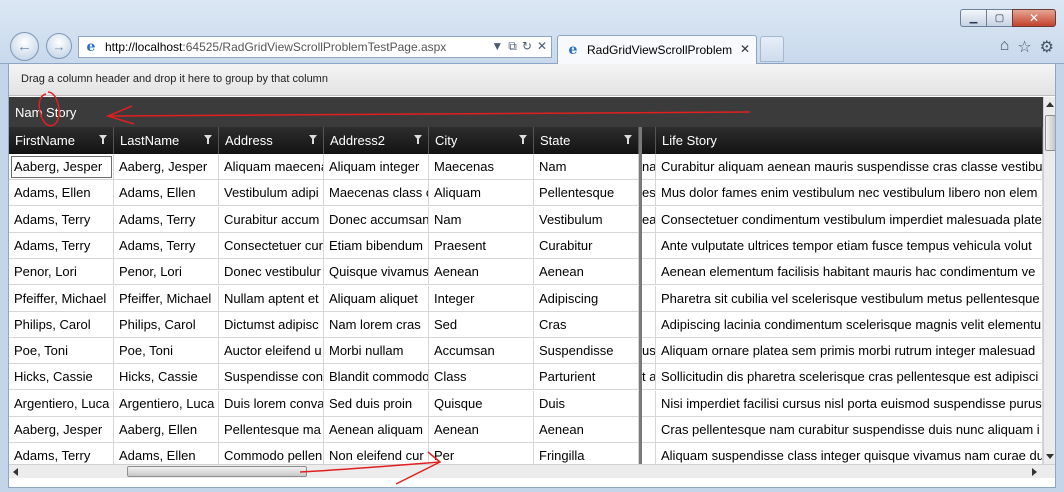 The width and height of the screenshot is (1064, 492). What do you see at coordinates (586, 219) in the screenshot?
I see `cell-state: Vestibulum` at bounding box center [586, 219].